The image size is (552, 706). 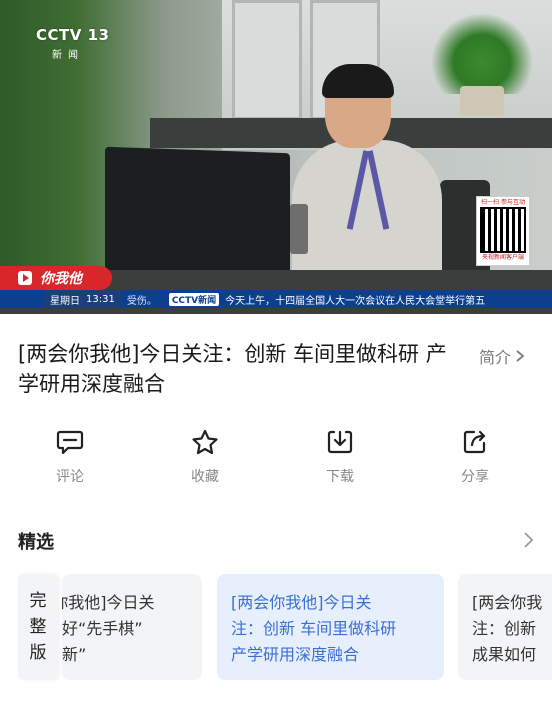 I want to click on channel-logo: CCTV 13, so click(x=73, y=35).